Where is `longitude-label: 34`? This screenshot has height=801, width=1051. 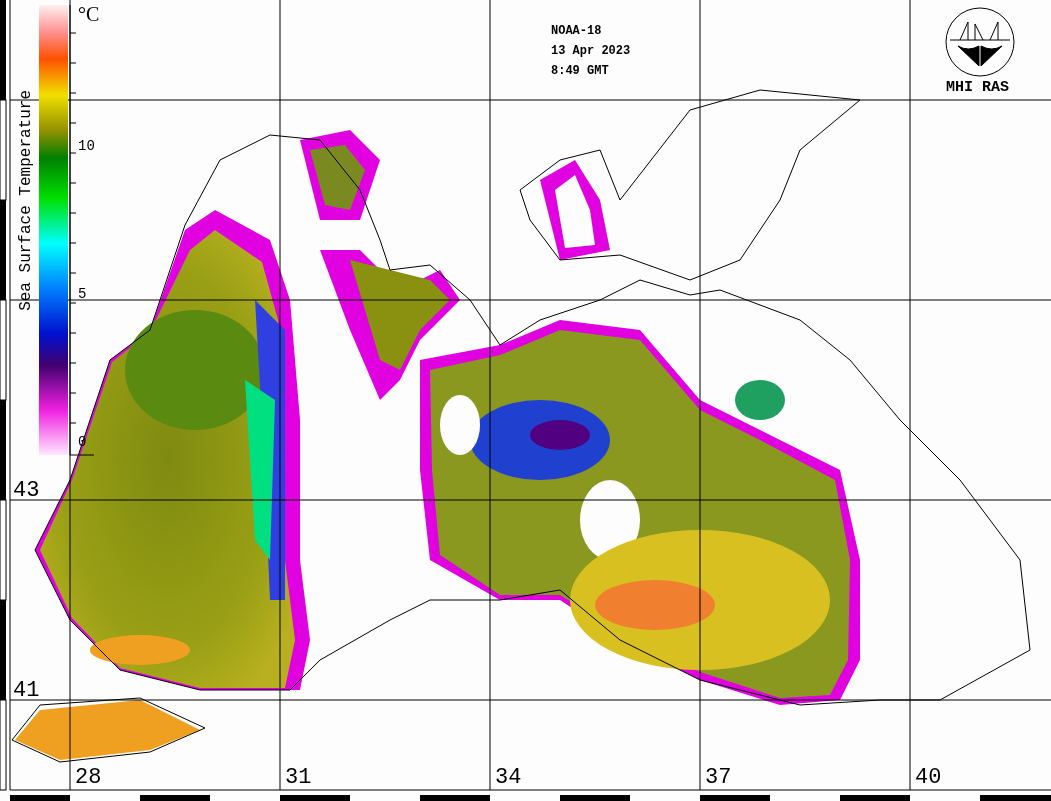 longitude-label: 34 is located at coordinates (508, 778).